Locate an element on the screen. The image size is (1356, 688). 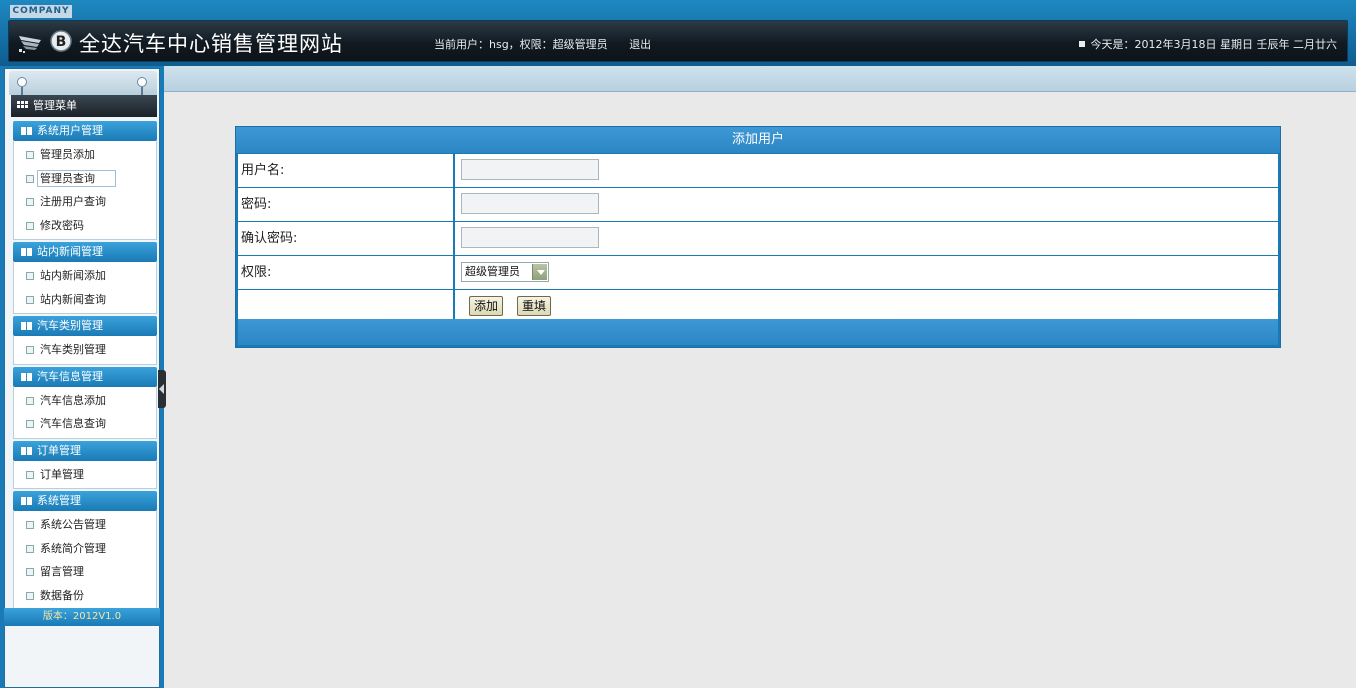
reset-button: 重填 is located at coordinates (534, 306).